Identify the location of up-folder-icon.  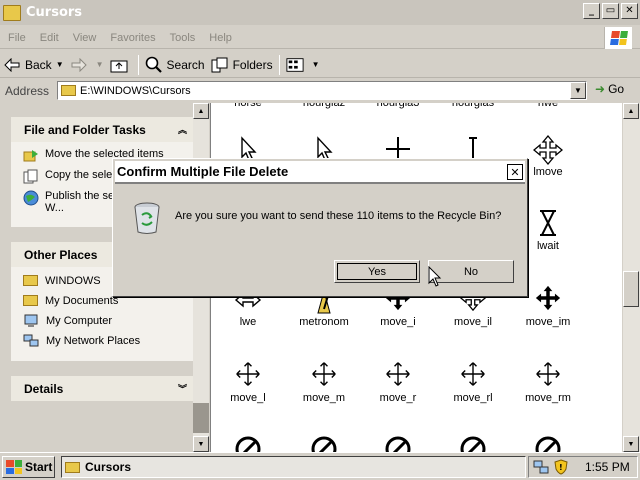
(119, 65).